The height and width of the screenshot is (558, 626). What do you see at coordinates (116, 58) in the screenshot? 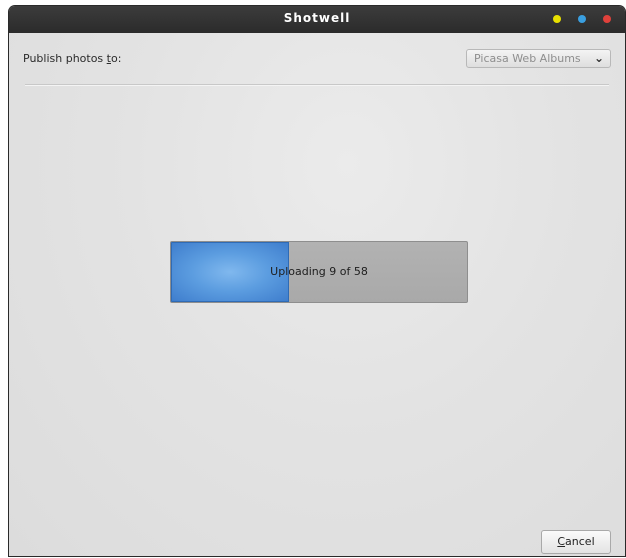
I see `publish-label-suffix: o:` at bounding box center [116, 58].